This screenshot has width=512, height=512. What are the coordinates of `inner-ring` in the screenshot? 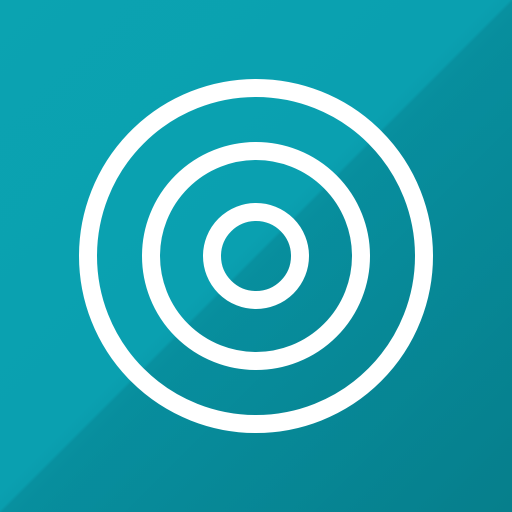 It's located at (256, 256).